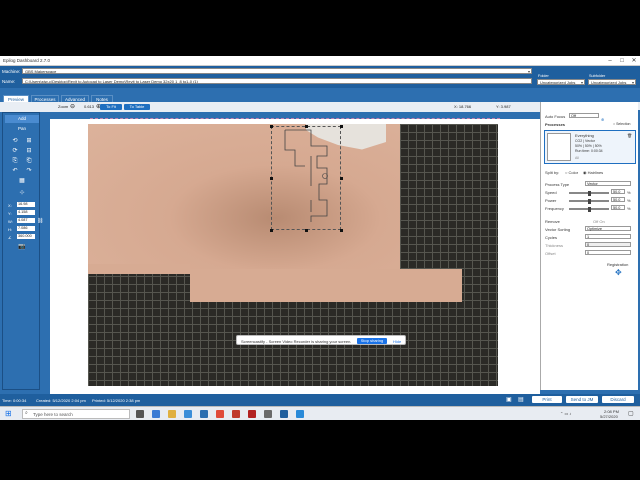 This screenshot has height=480, width=640. I want to click on to-fit-button: To Fit, so click(111, 107).